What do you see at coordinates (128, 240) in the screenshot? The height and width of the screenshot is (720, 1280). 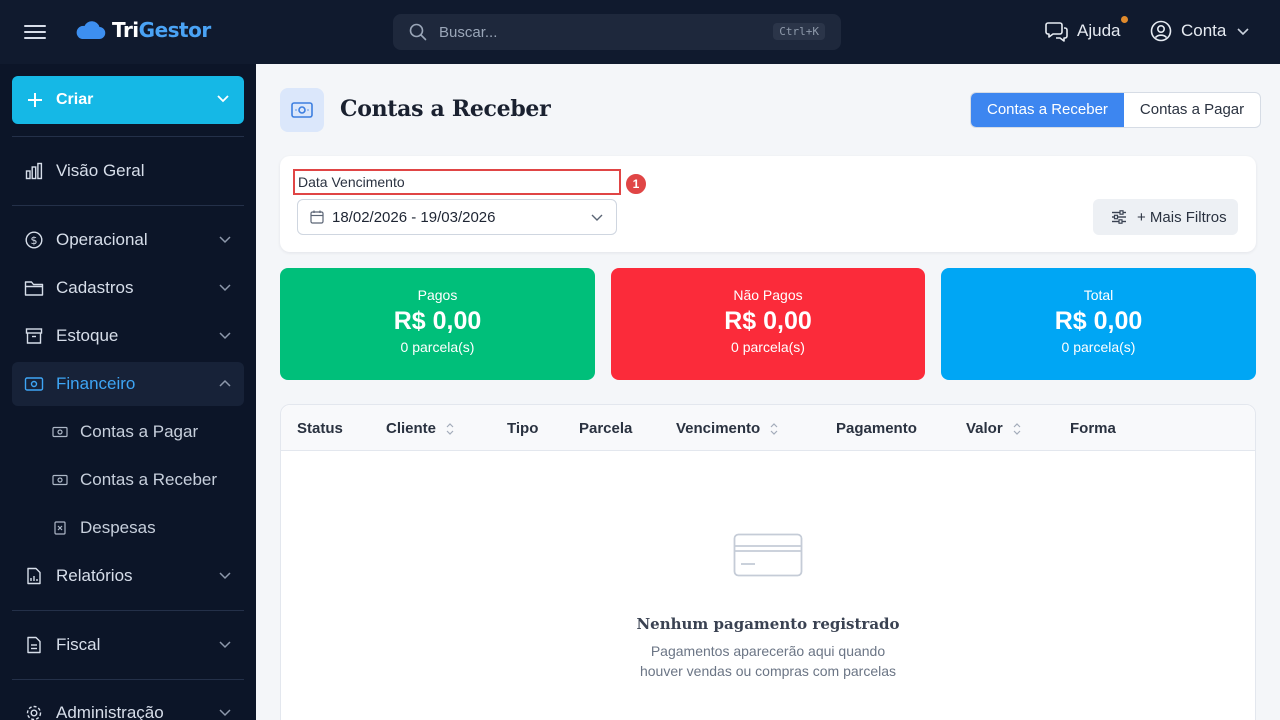 I see `sidebar-item-operational: $ Operacional` at bounding box center [128, 240].